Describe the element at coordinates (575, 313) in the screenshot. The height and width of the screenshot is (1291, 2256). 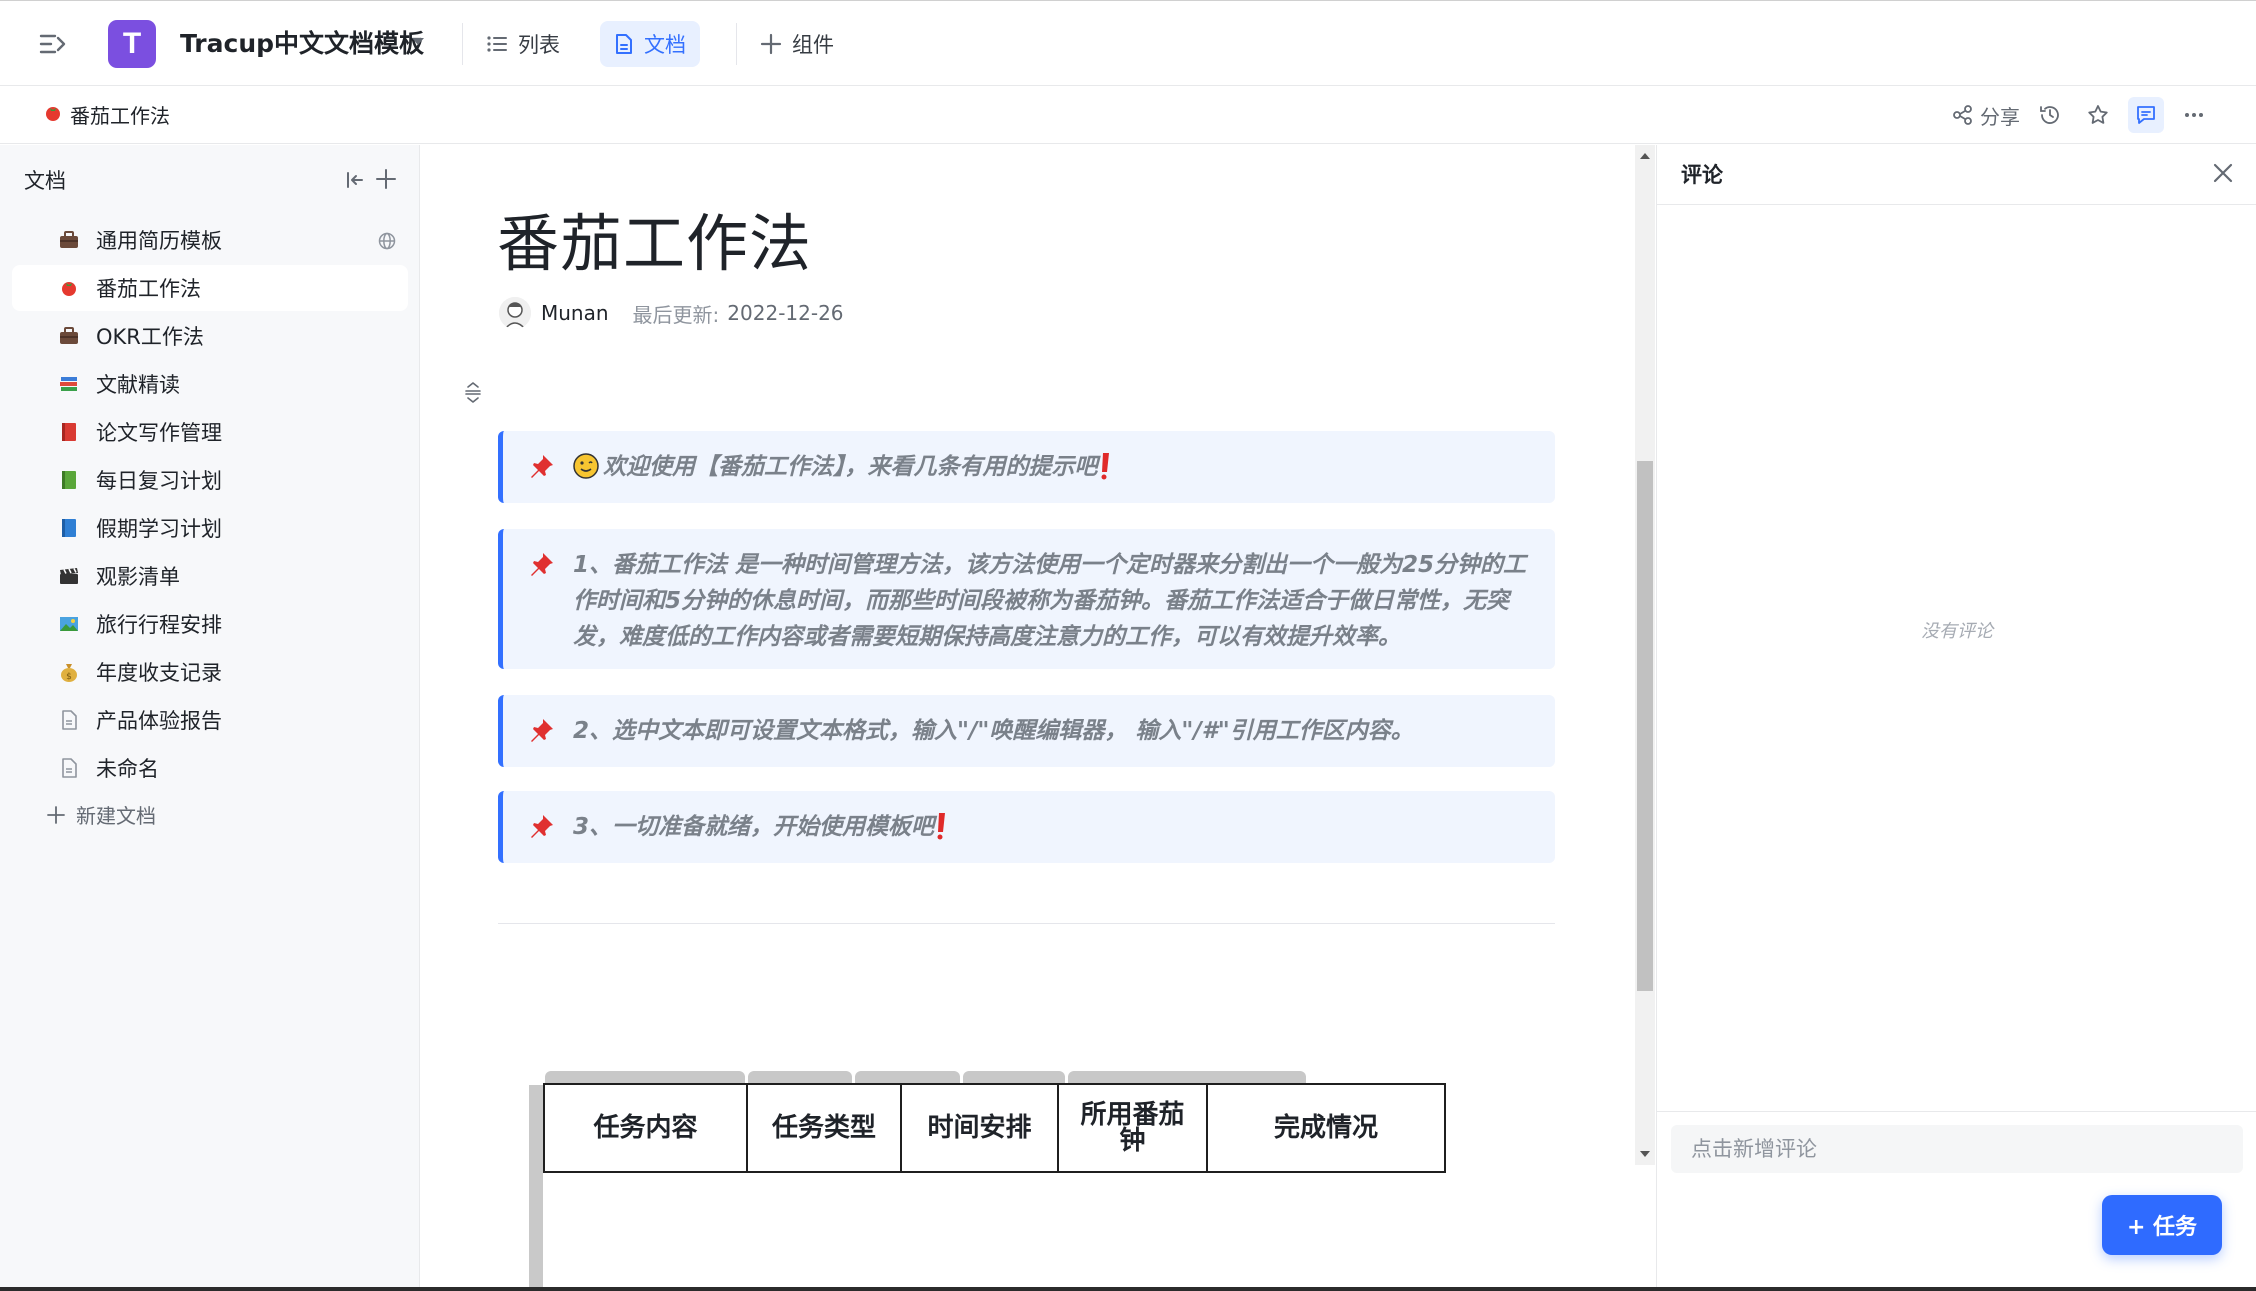
I see `author-name: Munan` at that location.